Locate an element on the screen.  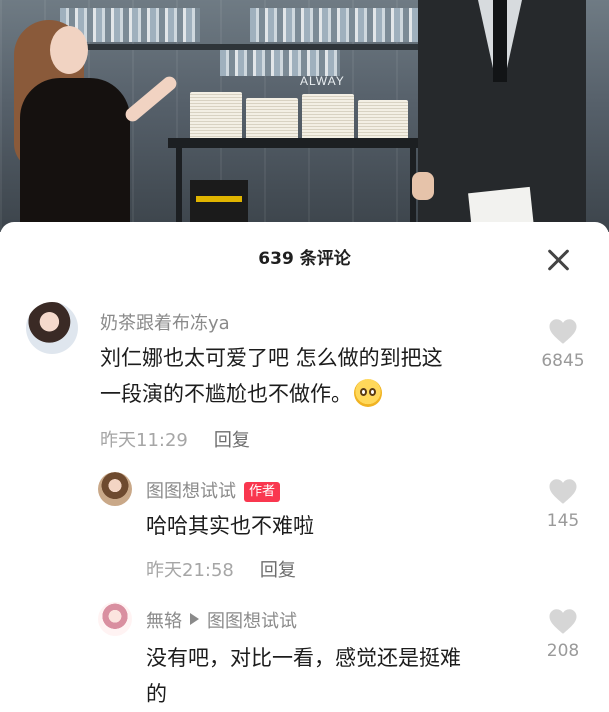
comment-text-line: 刘仁娜也太可爱了吧 怎么做的到把这 is located at coordinates (271, 358).